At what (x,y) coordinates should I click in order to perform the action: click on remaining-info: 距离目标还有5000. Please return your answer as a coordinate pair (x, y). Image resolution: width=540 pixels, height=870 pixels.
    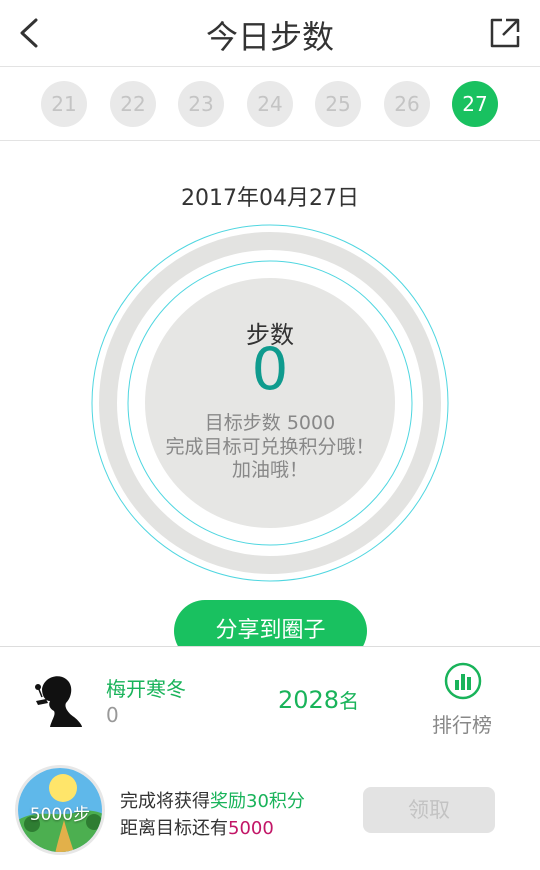
    Looking at the image, I should click on (197, 827).